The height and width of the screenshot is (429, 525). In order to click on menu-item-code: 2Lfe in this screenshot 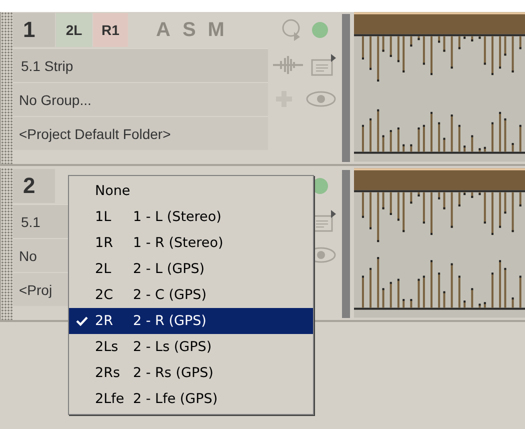, I will do `click(110, 399)`.